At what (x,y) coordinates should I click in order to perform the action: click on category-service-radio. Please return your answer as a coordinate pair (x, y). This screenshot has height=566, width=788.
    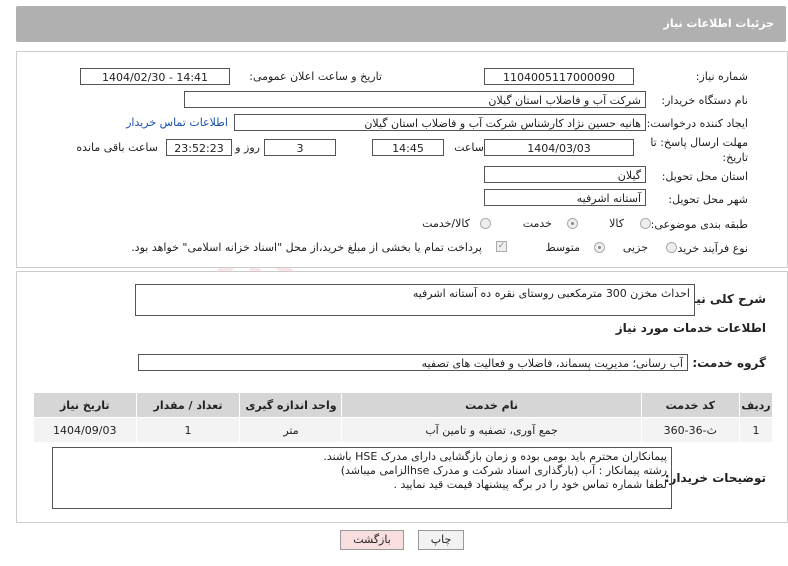
    Looking at the image, I should click on (572, 223).